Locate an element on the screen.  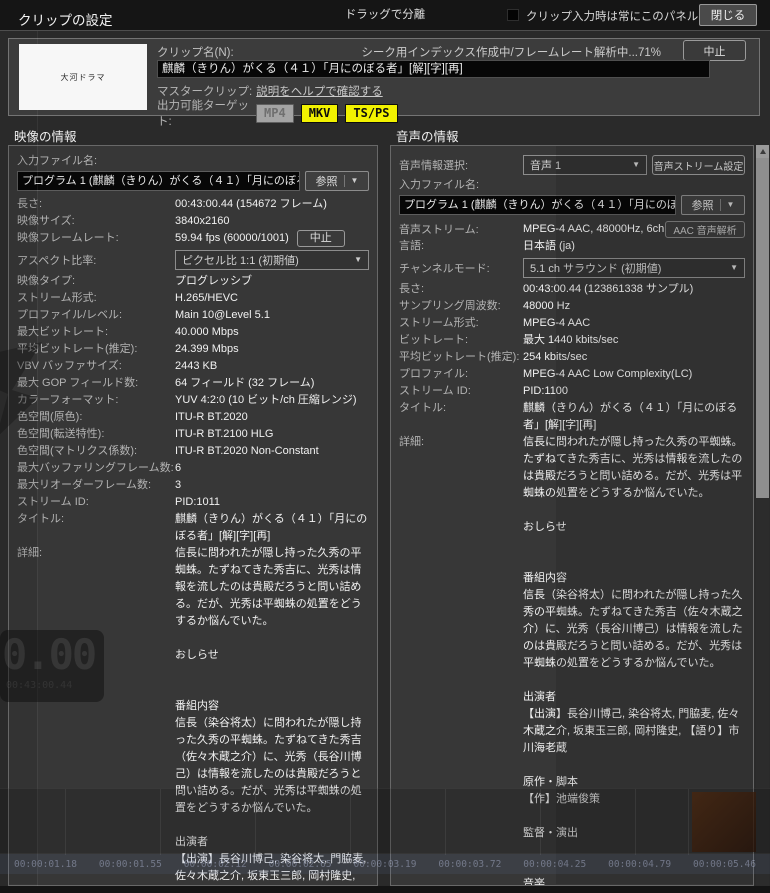
framerate-abort-button: 中止 is located at coordinates (320, 238).